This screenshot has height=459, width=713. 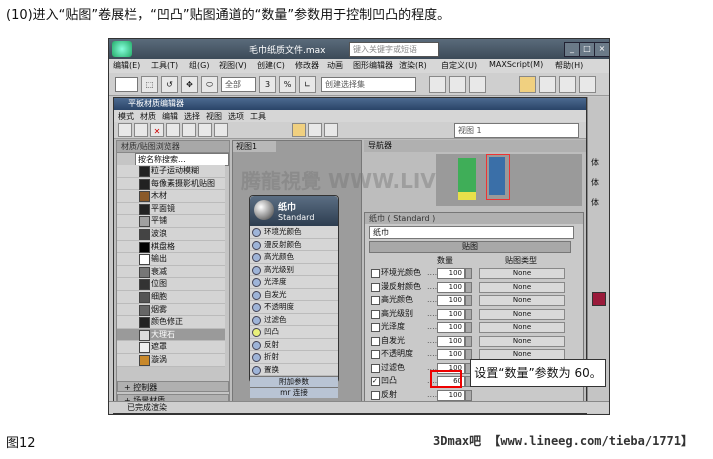 What do you see at coordinates (294, 370) in the screenshot?
I see `node-slot: 置换` at bounding box center [294, 370].